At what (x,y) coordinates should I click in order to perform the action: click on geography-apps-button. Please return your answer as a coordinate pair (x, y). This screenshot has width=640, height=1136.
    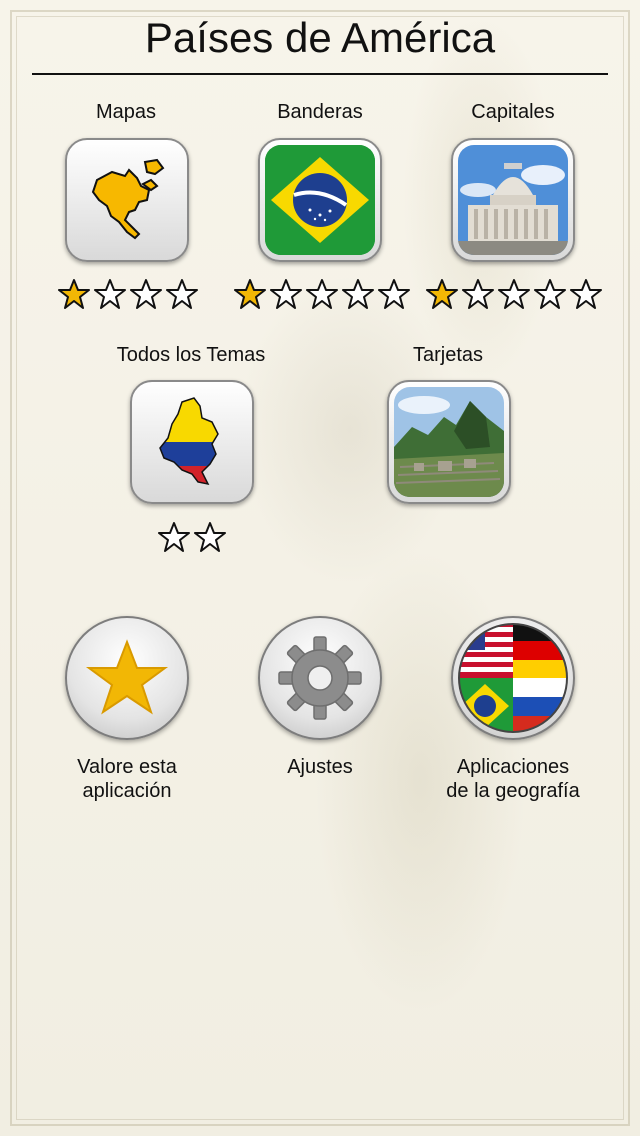
    Looking at the image, I should click on (513, 678).